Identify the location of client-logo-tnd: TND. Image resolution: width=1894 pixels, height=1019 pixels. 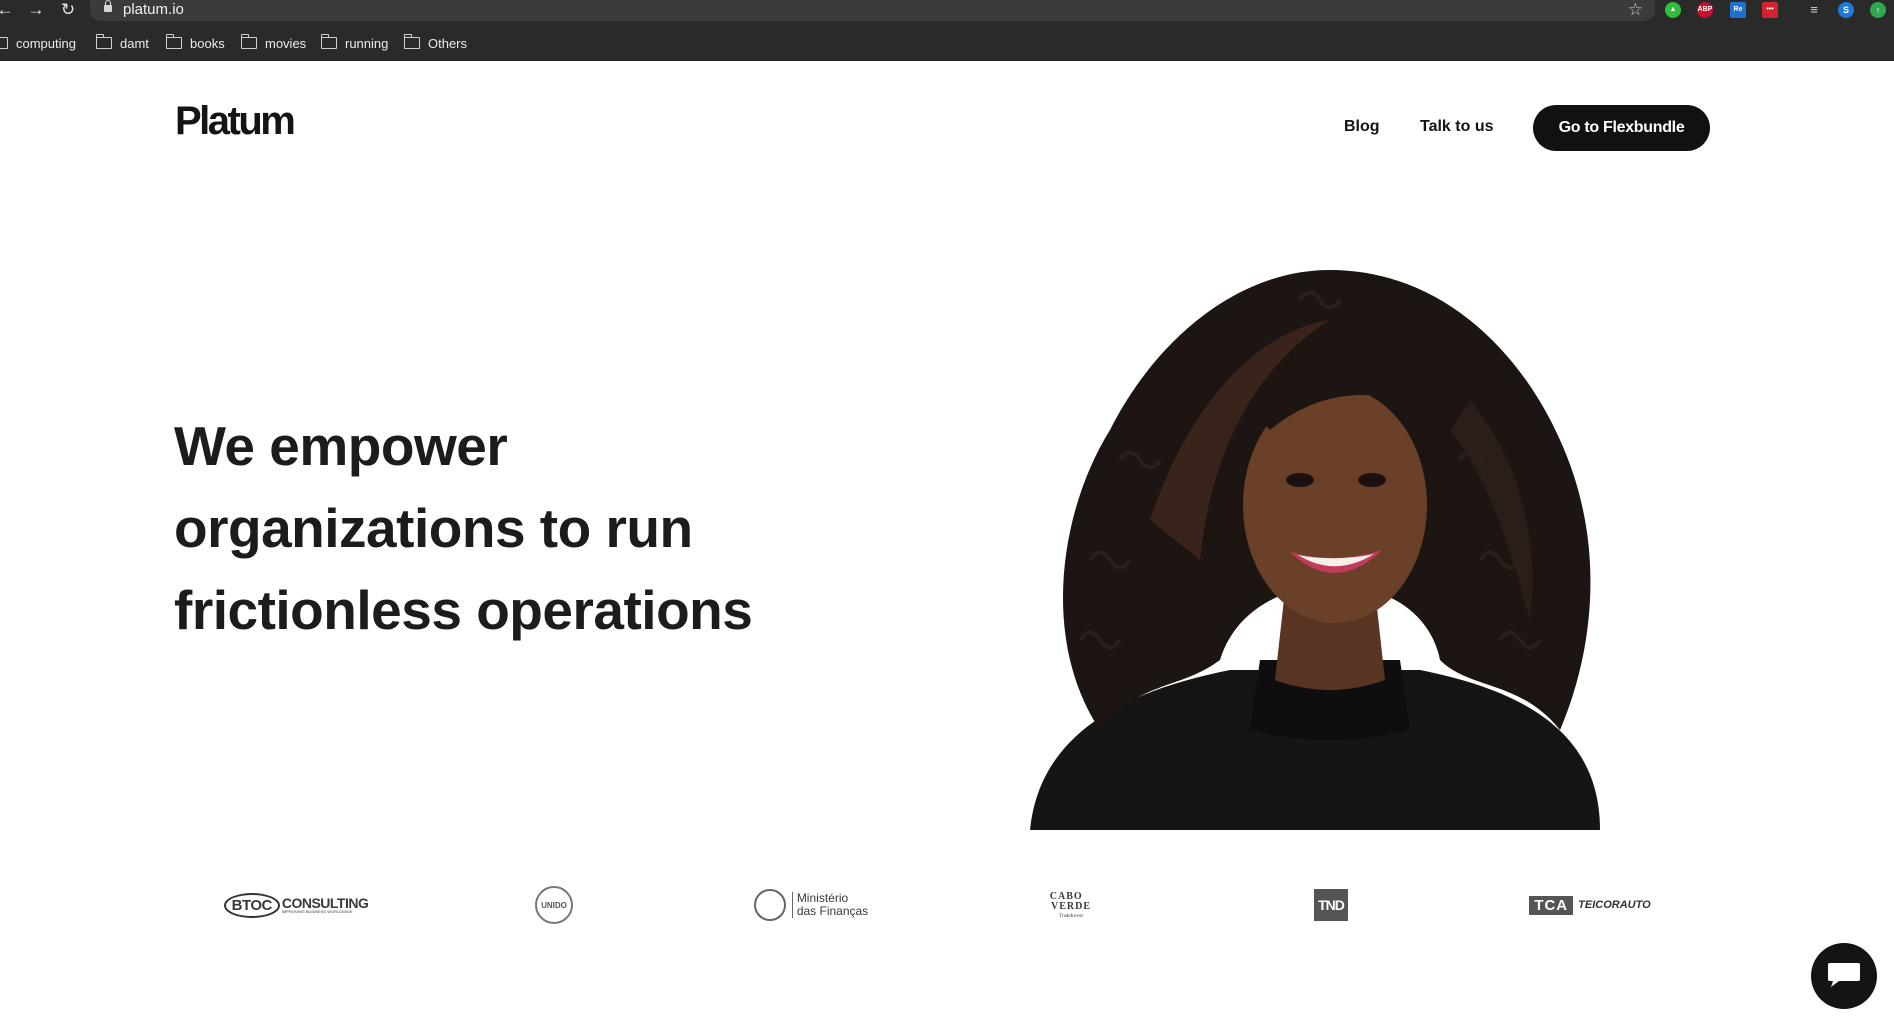
(1331, 905).